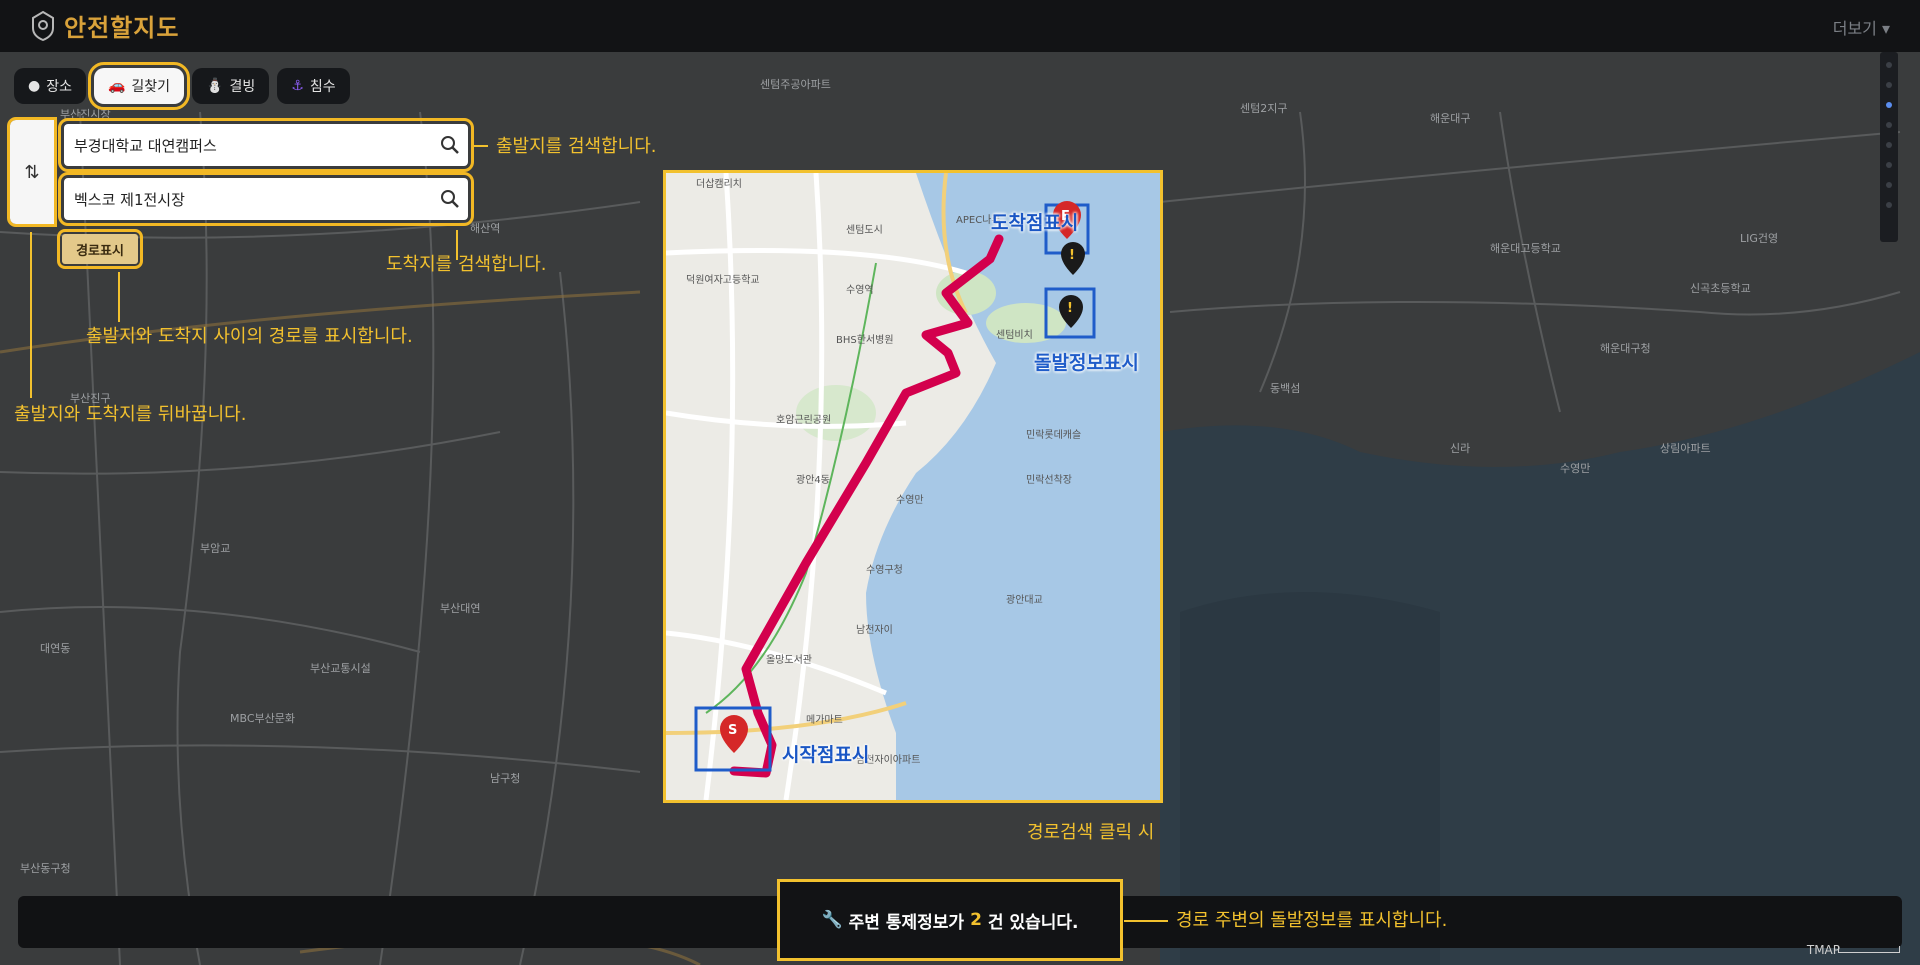 This screenshot has width=1920, height=965. I want to click on car-icon: 🚗, so click(116, 86).